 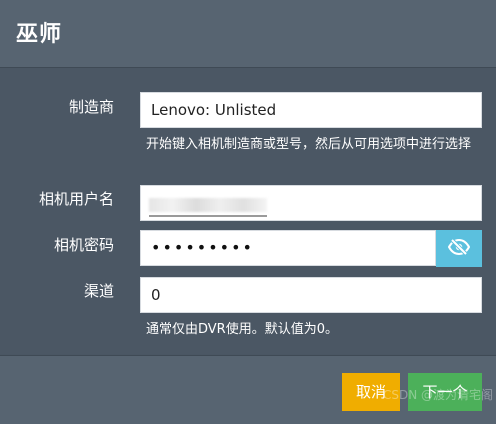 I want to click on watermark-text: CSDN @渡为清宅阁, so click(x=438, y=395).